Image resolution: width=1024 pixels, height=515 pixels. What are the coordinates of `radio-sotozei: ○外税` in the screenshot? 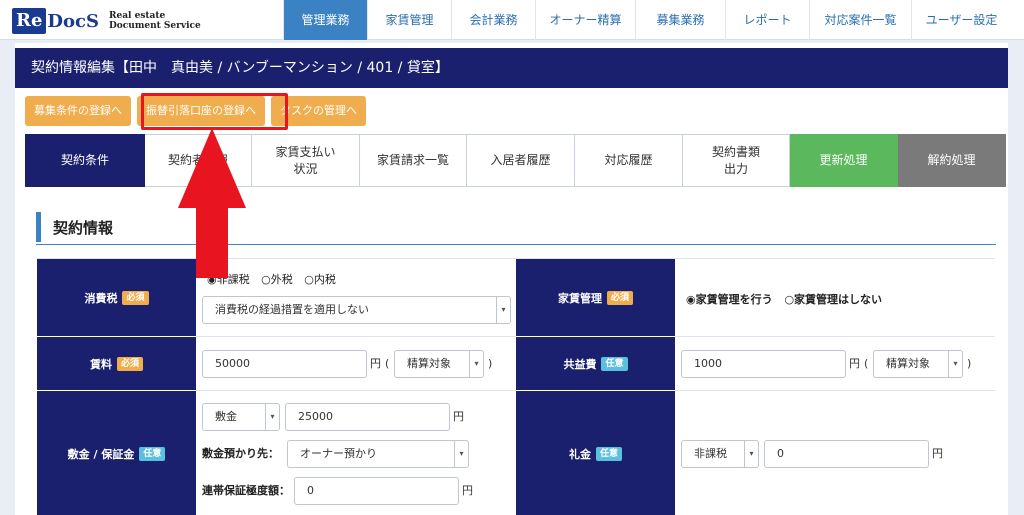 It's located at (277, 279).